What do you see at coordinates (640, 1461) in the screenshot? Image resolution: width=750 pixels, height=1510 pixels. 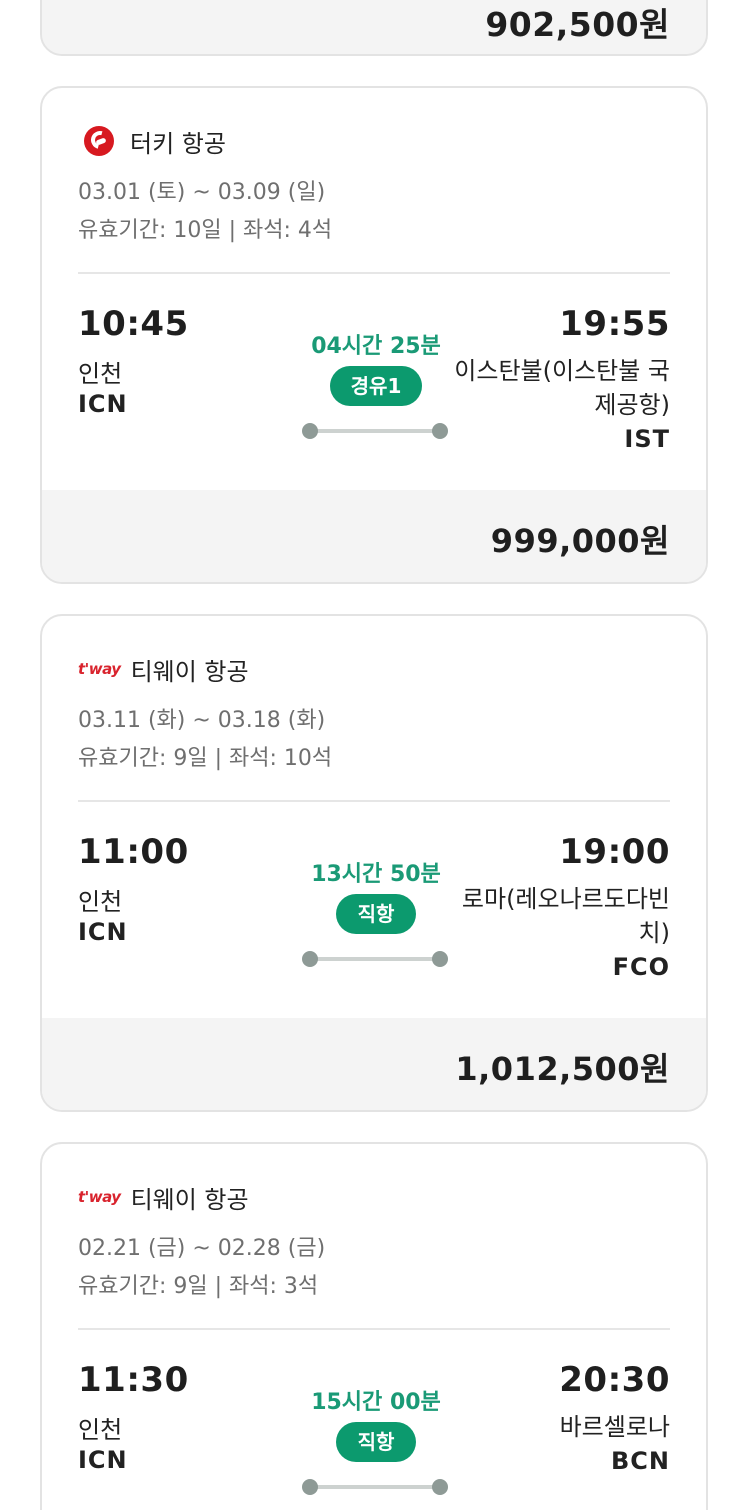 I see `arrival-code: BCN` at bounding box center [640, 1461].